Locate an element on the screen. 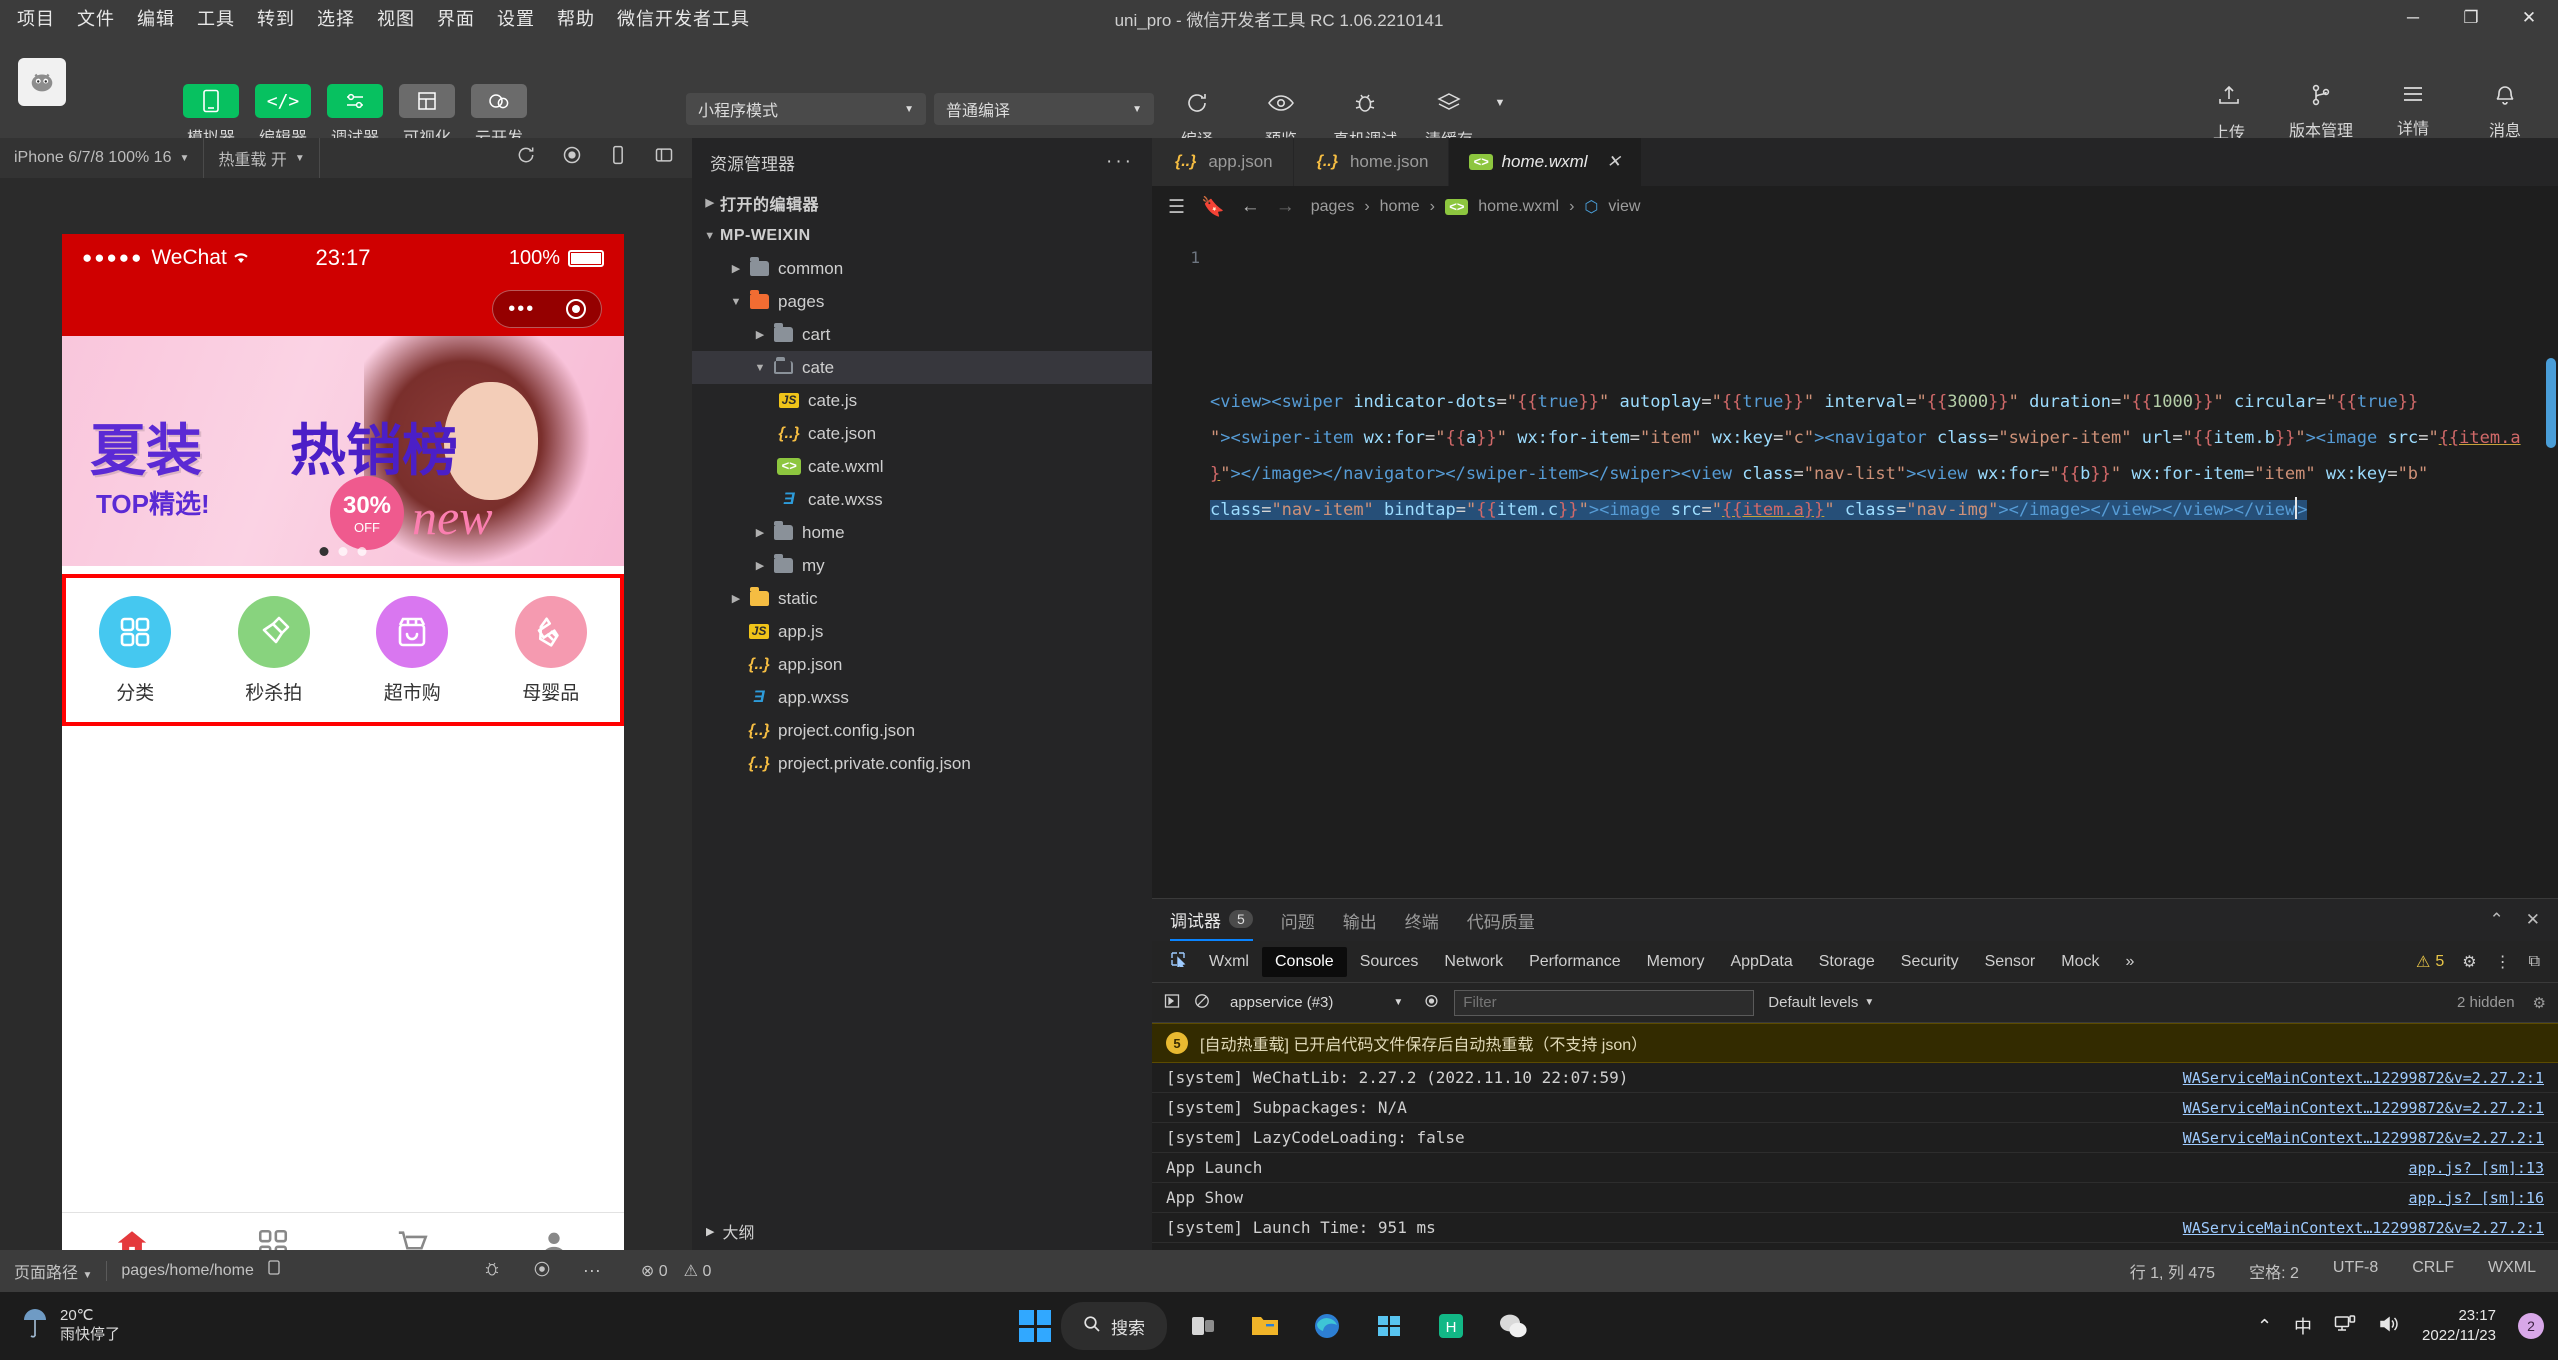 This screenshot has width=2558, height=1360. ime-indicator: 中 is located at coordinates (2303, 1326).